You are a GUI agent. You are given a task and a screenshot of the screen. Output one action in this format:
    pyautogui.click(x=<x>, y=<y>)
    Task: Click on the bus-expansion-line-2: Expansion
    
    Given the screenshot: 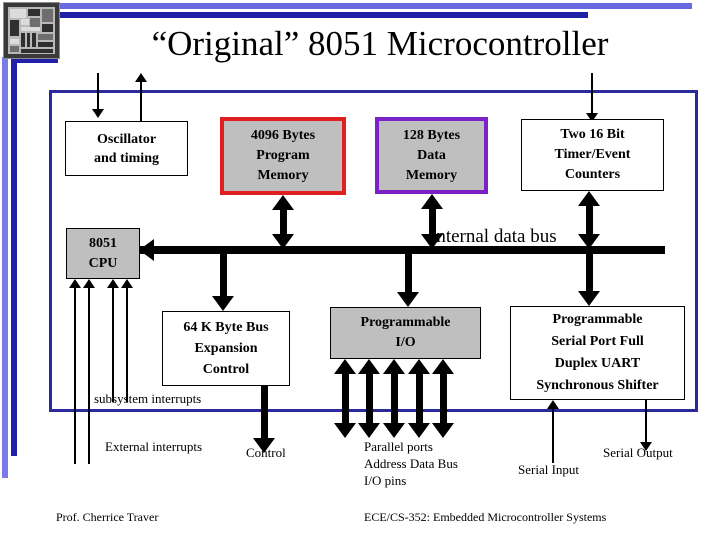 What is the action you would take?
    pyautogui.click(x=226, y=348)
    